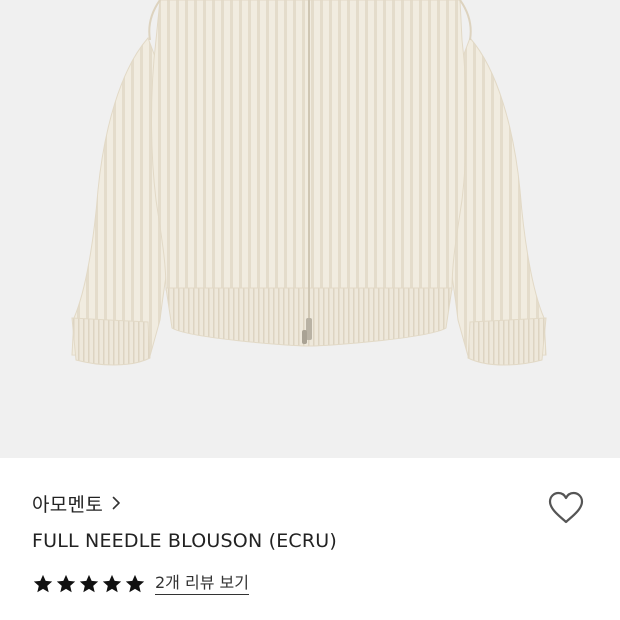  I want to click on star-rating, so click(89, 584).